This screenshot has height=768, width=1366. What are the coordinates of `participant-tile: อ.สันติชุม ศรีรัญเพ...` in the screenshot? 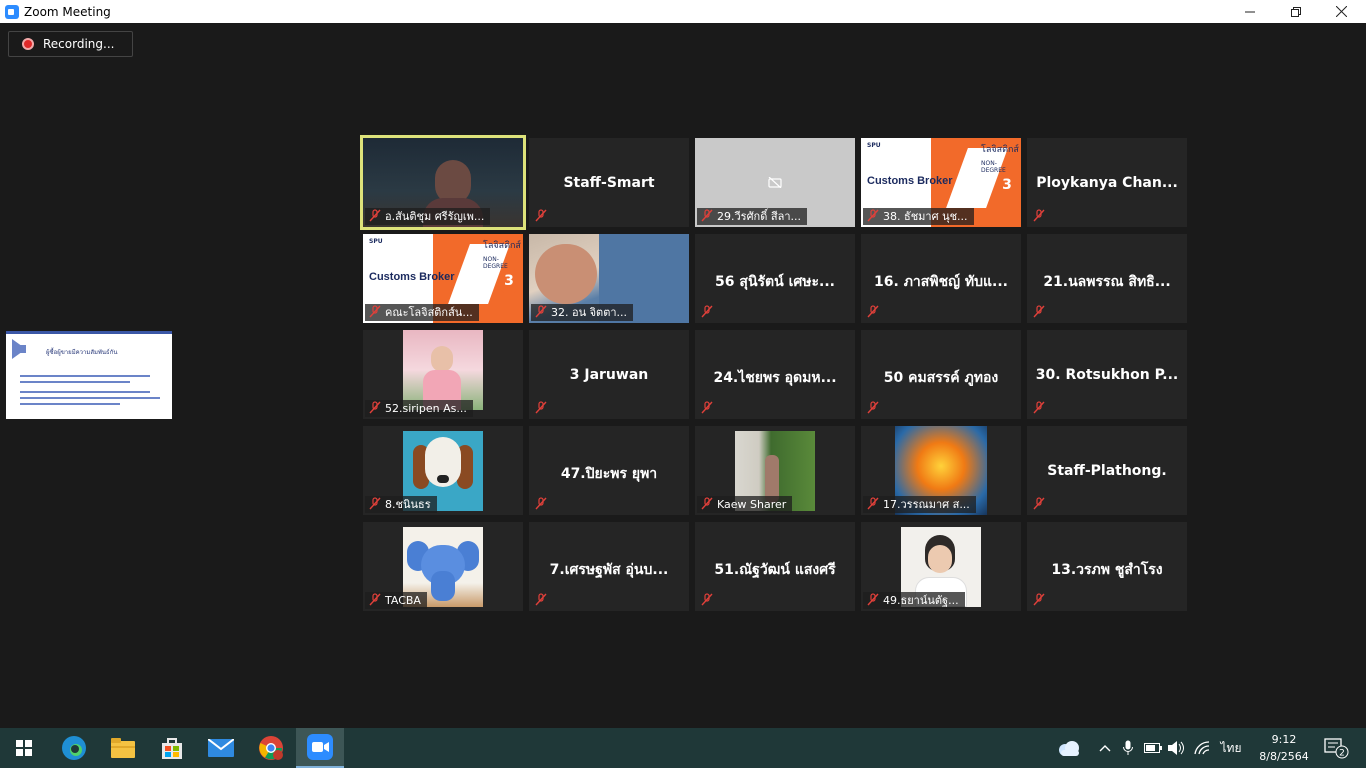 It's located at (443, 182).